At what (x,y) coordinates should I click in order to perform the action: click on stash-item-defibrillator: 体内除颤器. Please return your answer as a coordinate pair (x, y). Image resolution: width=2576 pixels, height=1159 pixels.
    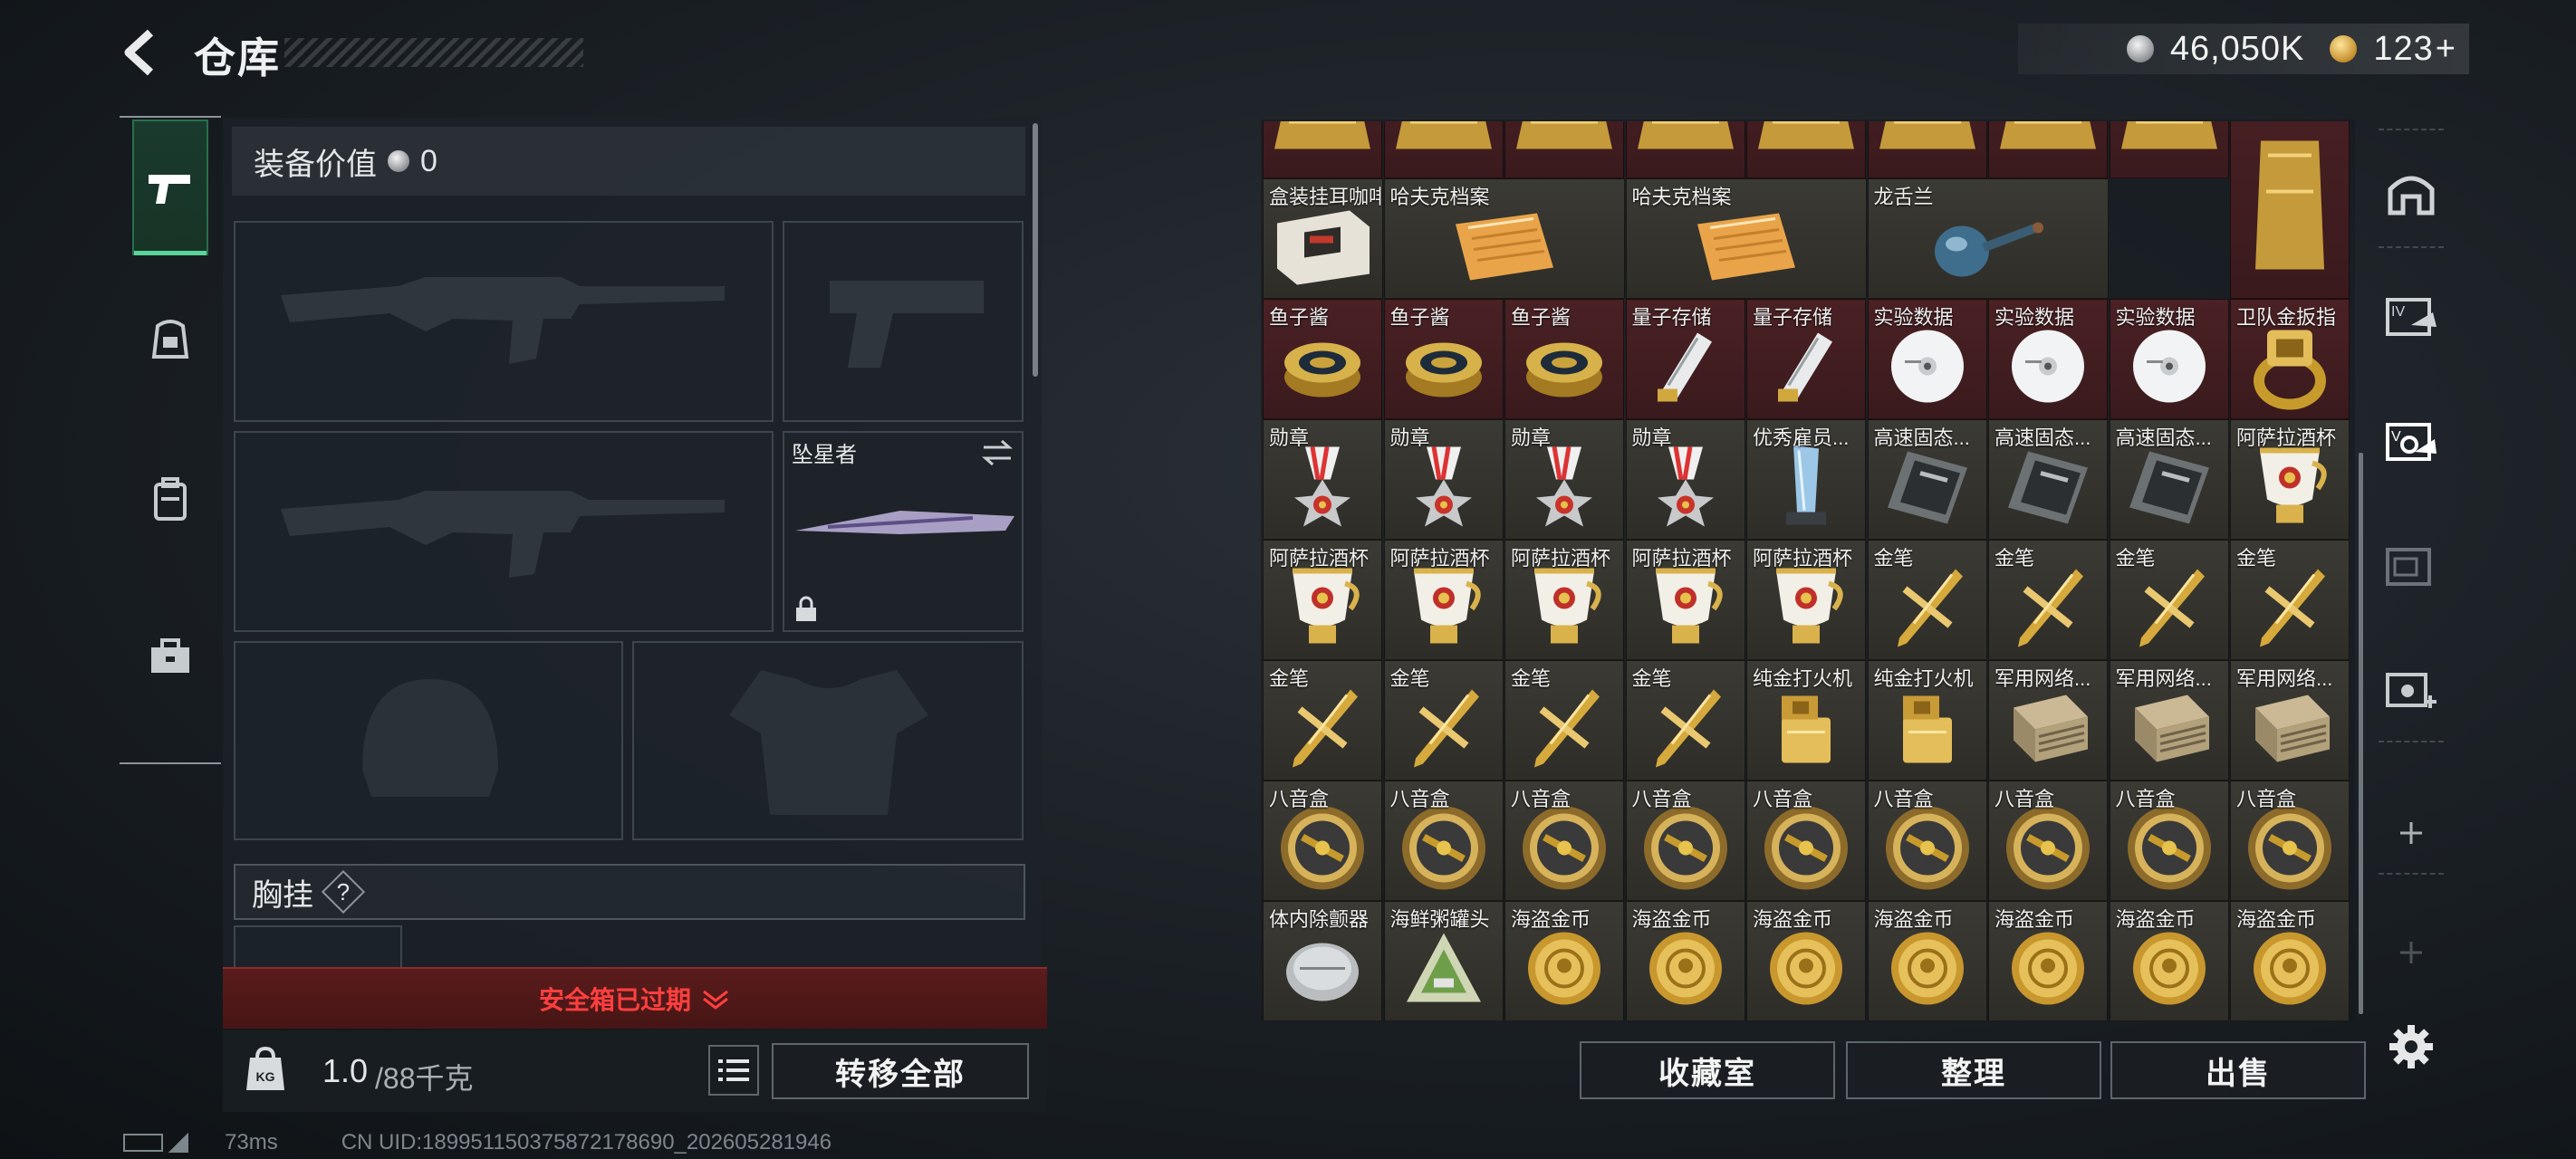
    Looking at the image, I should click on (1322, 961).